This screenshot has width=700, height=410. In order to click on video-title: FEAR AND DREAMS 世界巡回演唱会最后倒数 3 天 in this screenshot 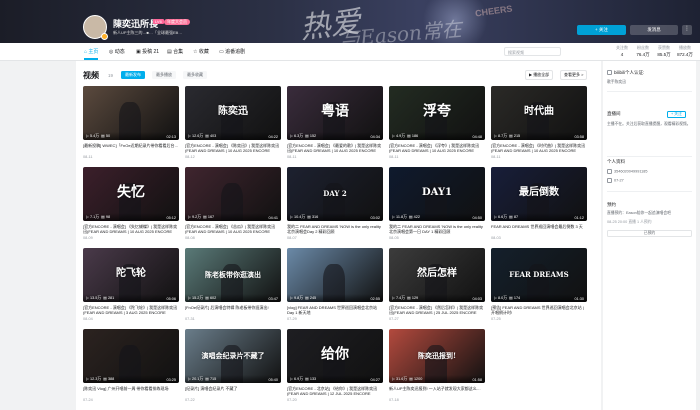, I will do `click(539, 229)`.